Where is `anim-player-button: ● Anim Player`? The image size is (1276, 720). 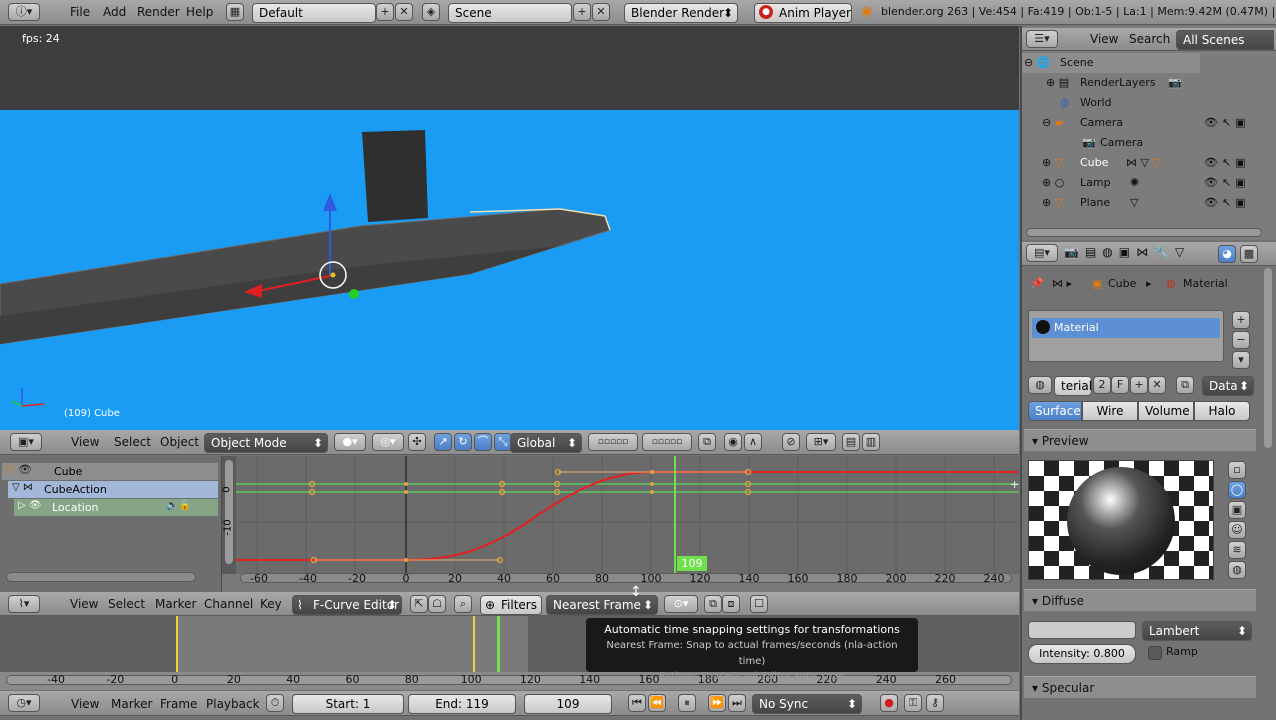
anim-player-button: ● Anim Player is located at coordinates (803, 13).